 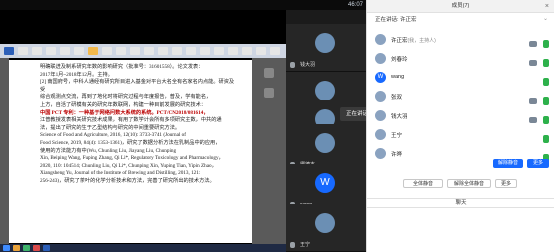 What do you see at coordinates (9, 51) in the screenshot?
I see `app-icon` at bounding box center [9, 51].